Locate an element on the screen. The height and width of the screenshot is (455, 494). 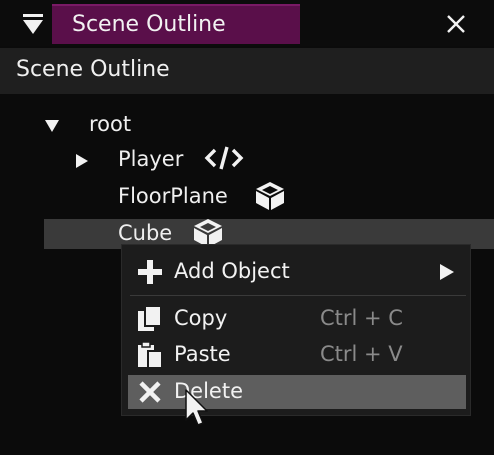
menu-item-add-object: Add Object is located at coordinates (297, 272).